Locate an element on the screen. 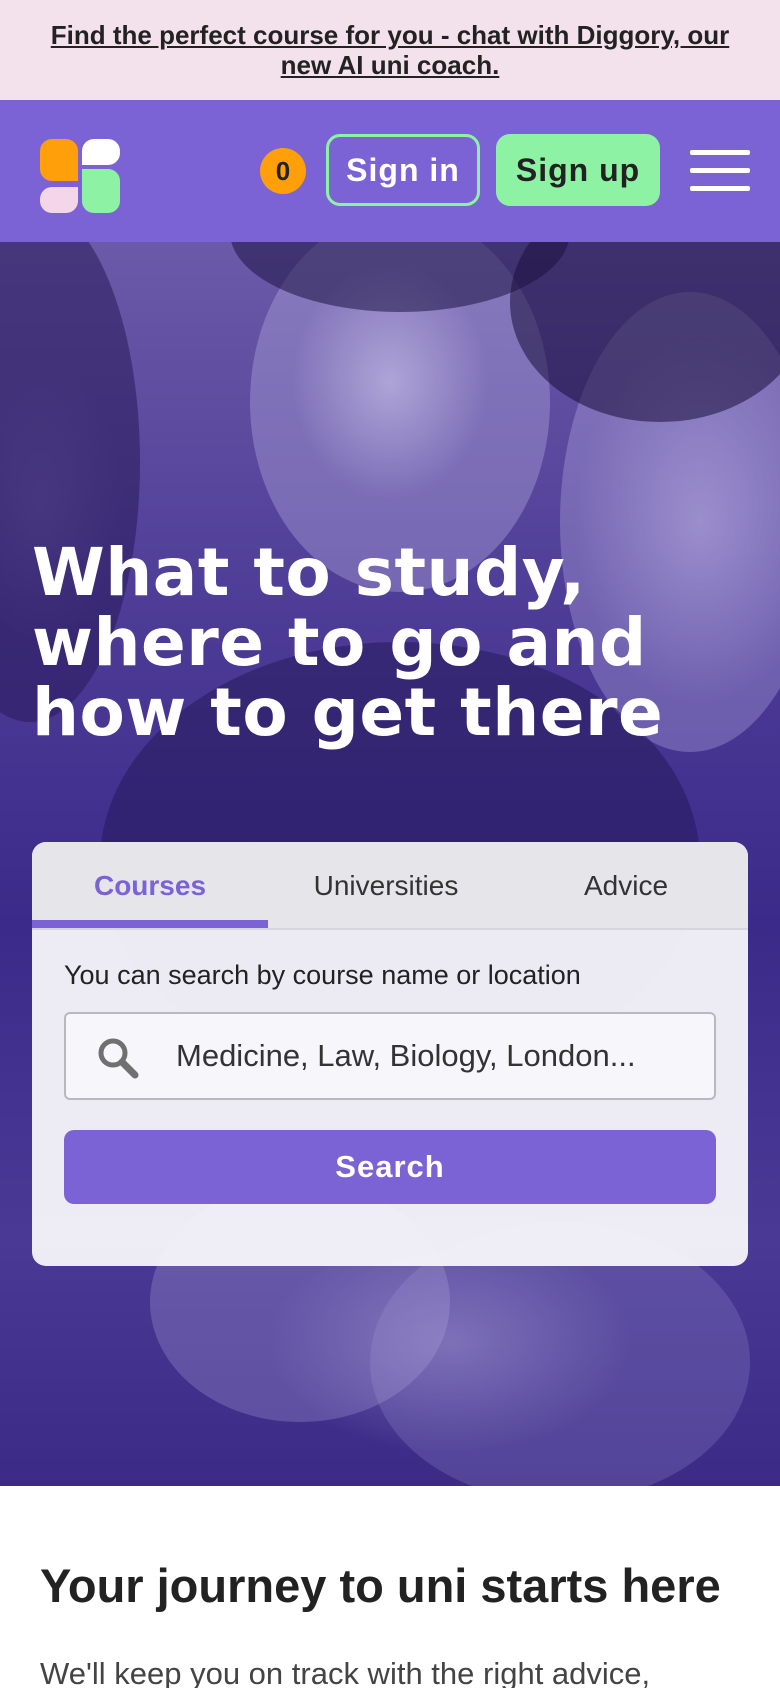  tab-universities: Universities is located at coordinates (386, 886).